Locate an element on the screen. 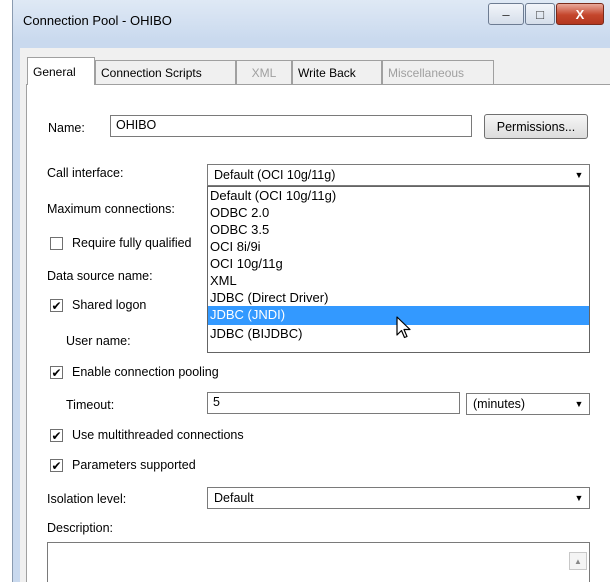 The height and width of the screenshot is (582, 610). minimize-icon: – is located at coordinates (506, 14).